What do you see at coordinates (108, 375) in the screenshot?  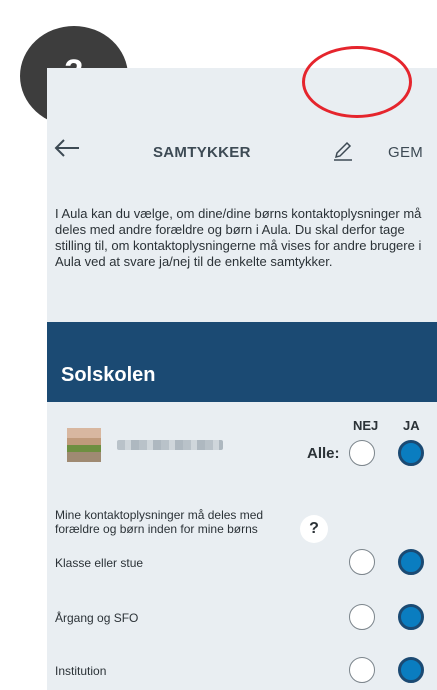 I see `school-name: Solskolen` at bounding box center [108, 375].